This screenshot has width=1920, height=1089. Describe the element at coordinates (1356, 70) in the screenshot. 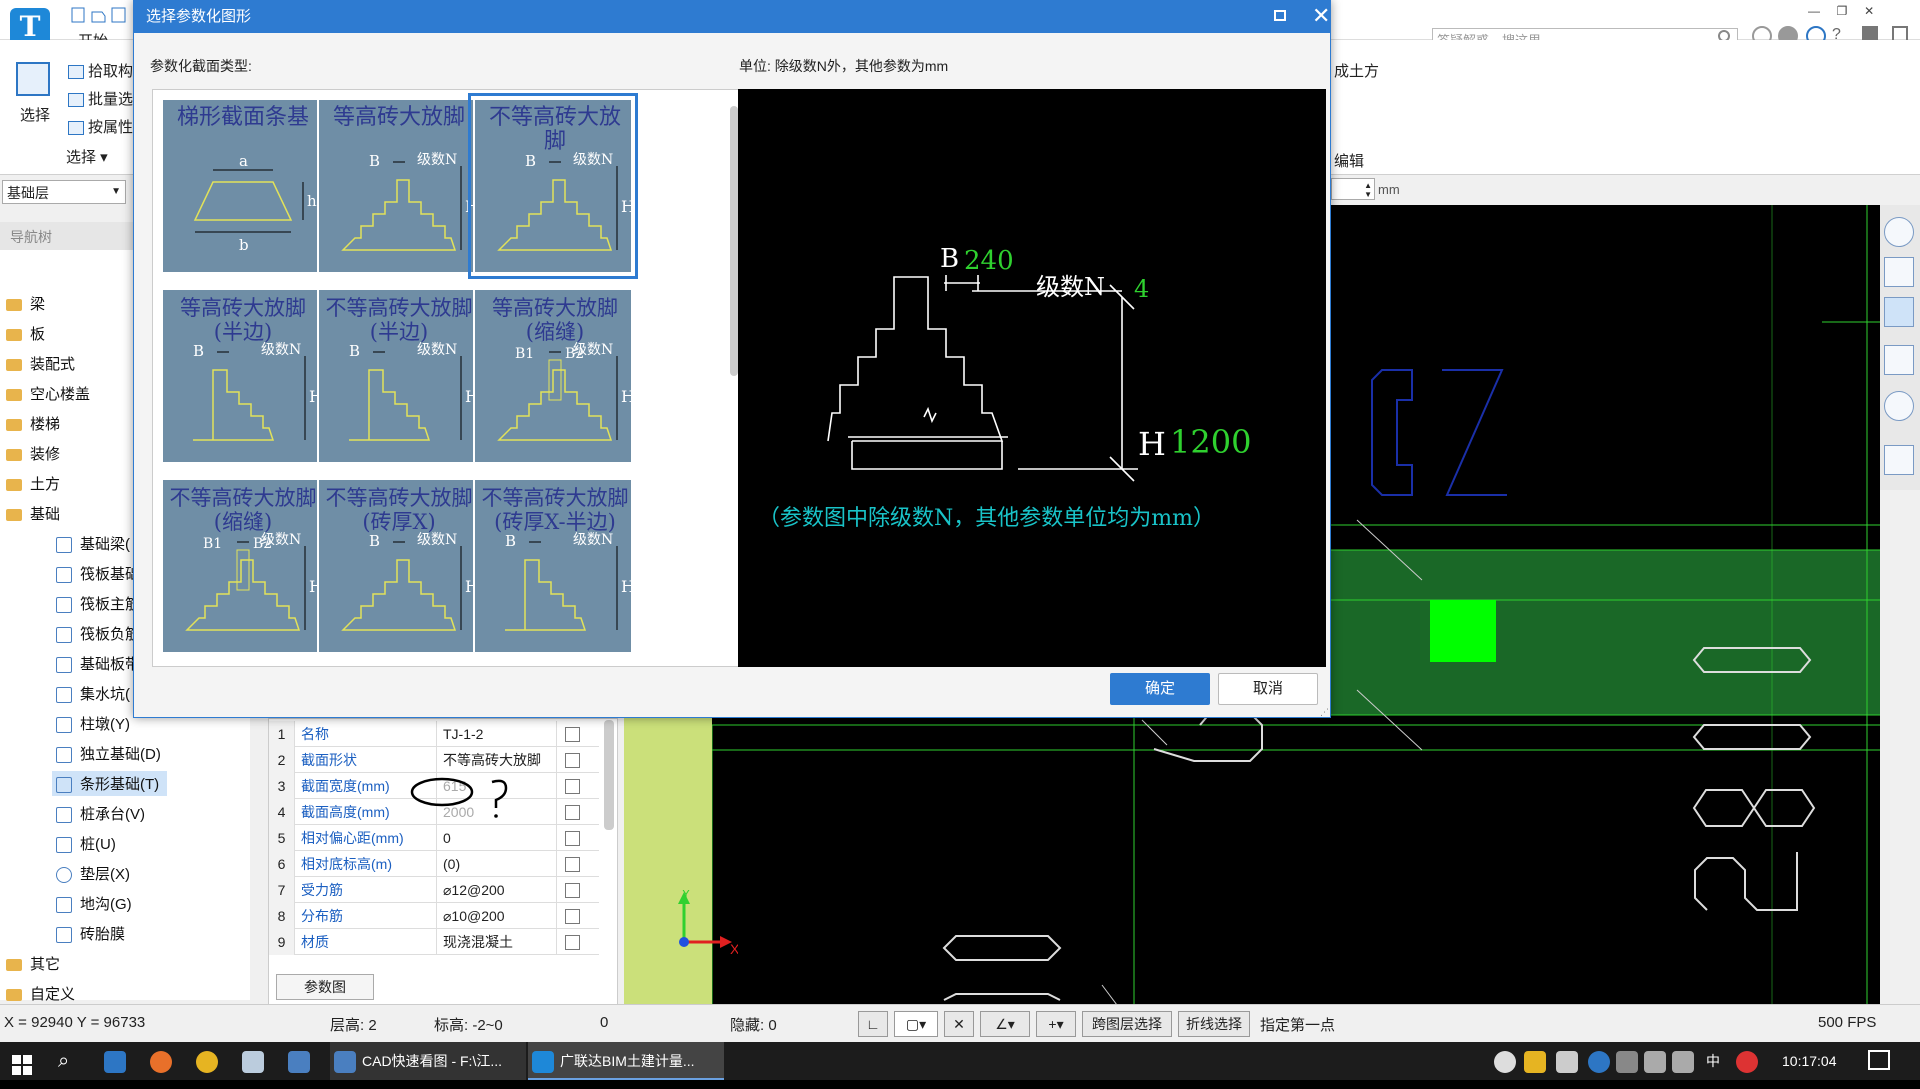

I see `earthwork-button: 成土方` at that location.